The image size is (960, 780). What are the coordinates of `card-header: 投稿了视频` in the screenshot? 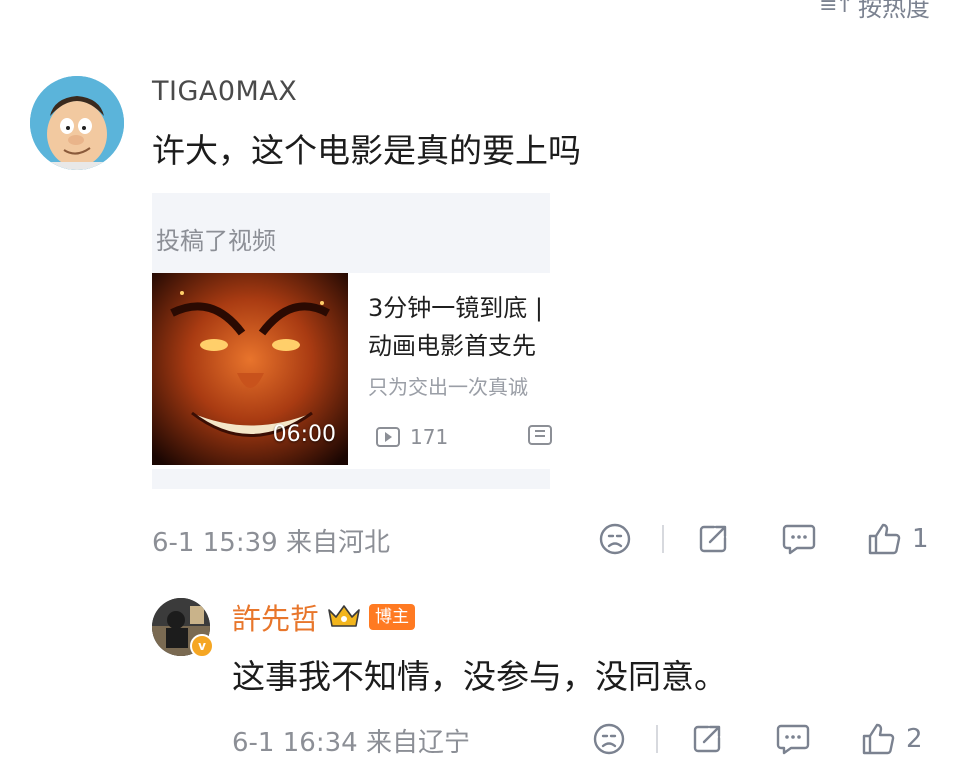 It's located at (216, 241).